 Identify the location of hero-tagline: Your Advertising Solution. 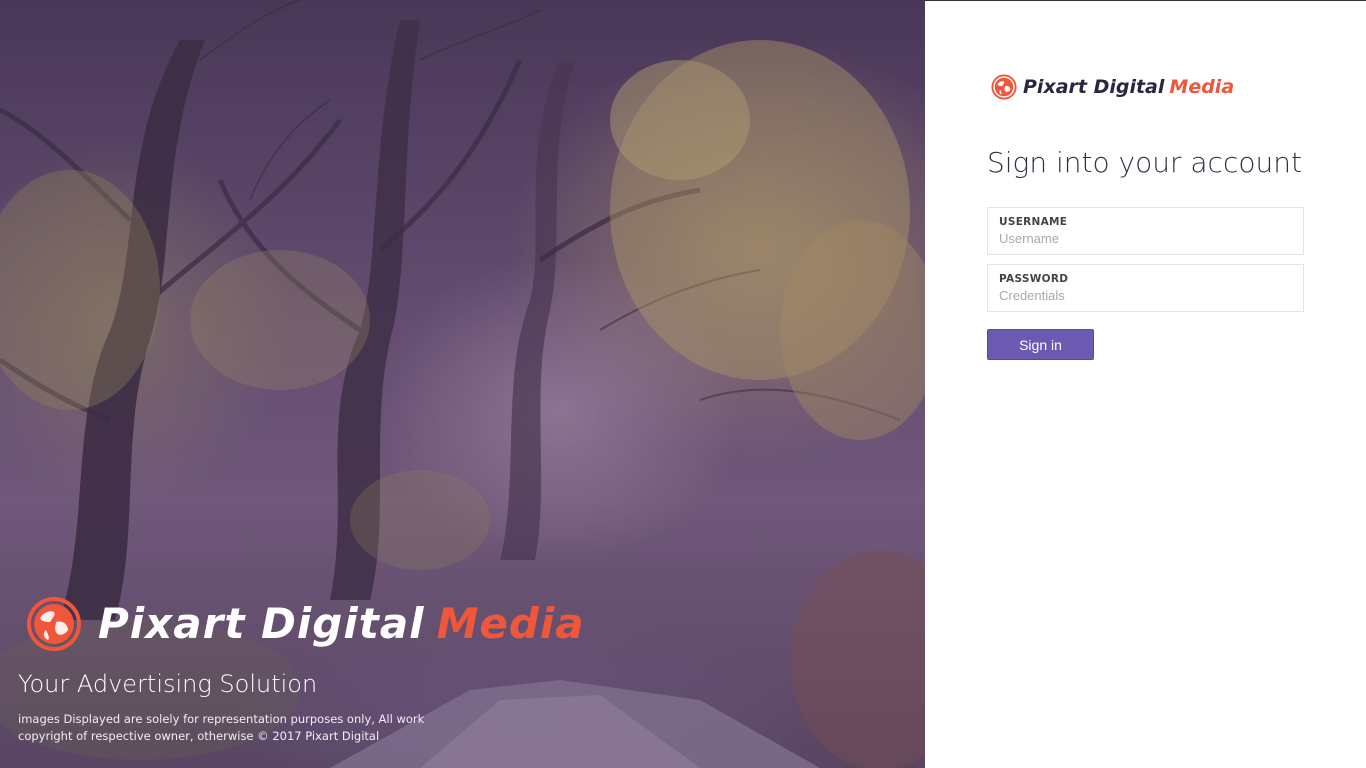
(168, 684).